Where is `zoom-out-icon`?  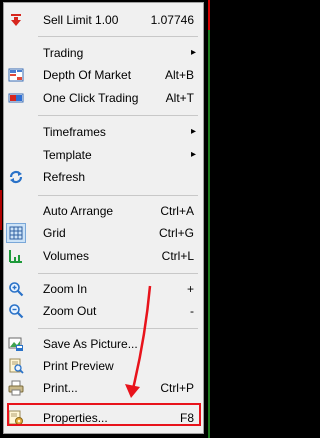 zoom-out-icon is located at coordinates (16, 311).